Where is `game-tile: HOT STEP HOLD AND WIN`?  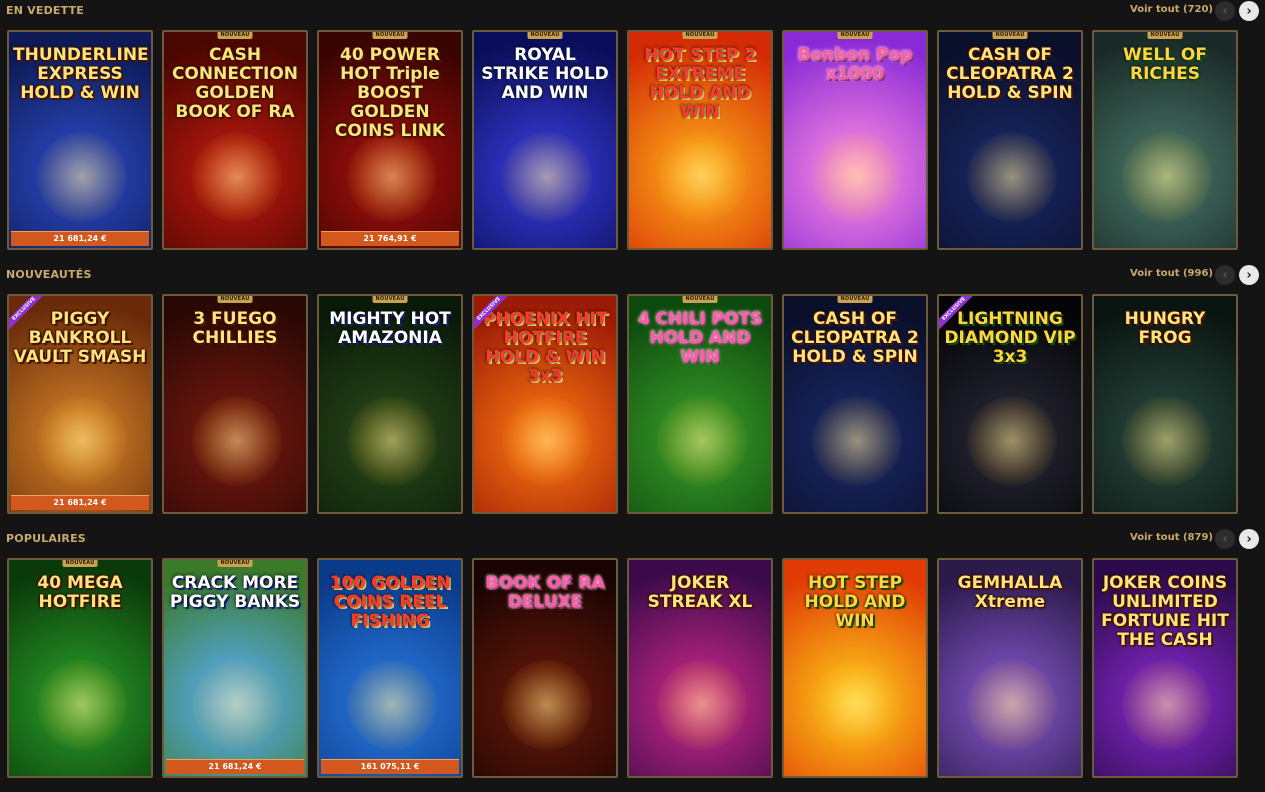 game-tile: HOT STEP HOLD AND WIN is located at coordinates (855, 668).